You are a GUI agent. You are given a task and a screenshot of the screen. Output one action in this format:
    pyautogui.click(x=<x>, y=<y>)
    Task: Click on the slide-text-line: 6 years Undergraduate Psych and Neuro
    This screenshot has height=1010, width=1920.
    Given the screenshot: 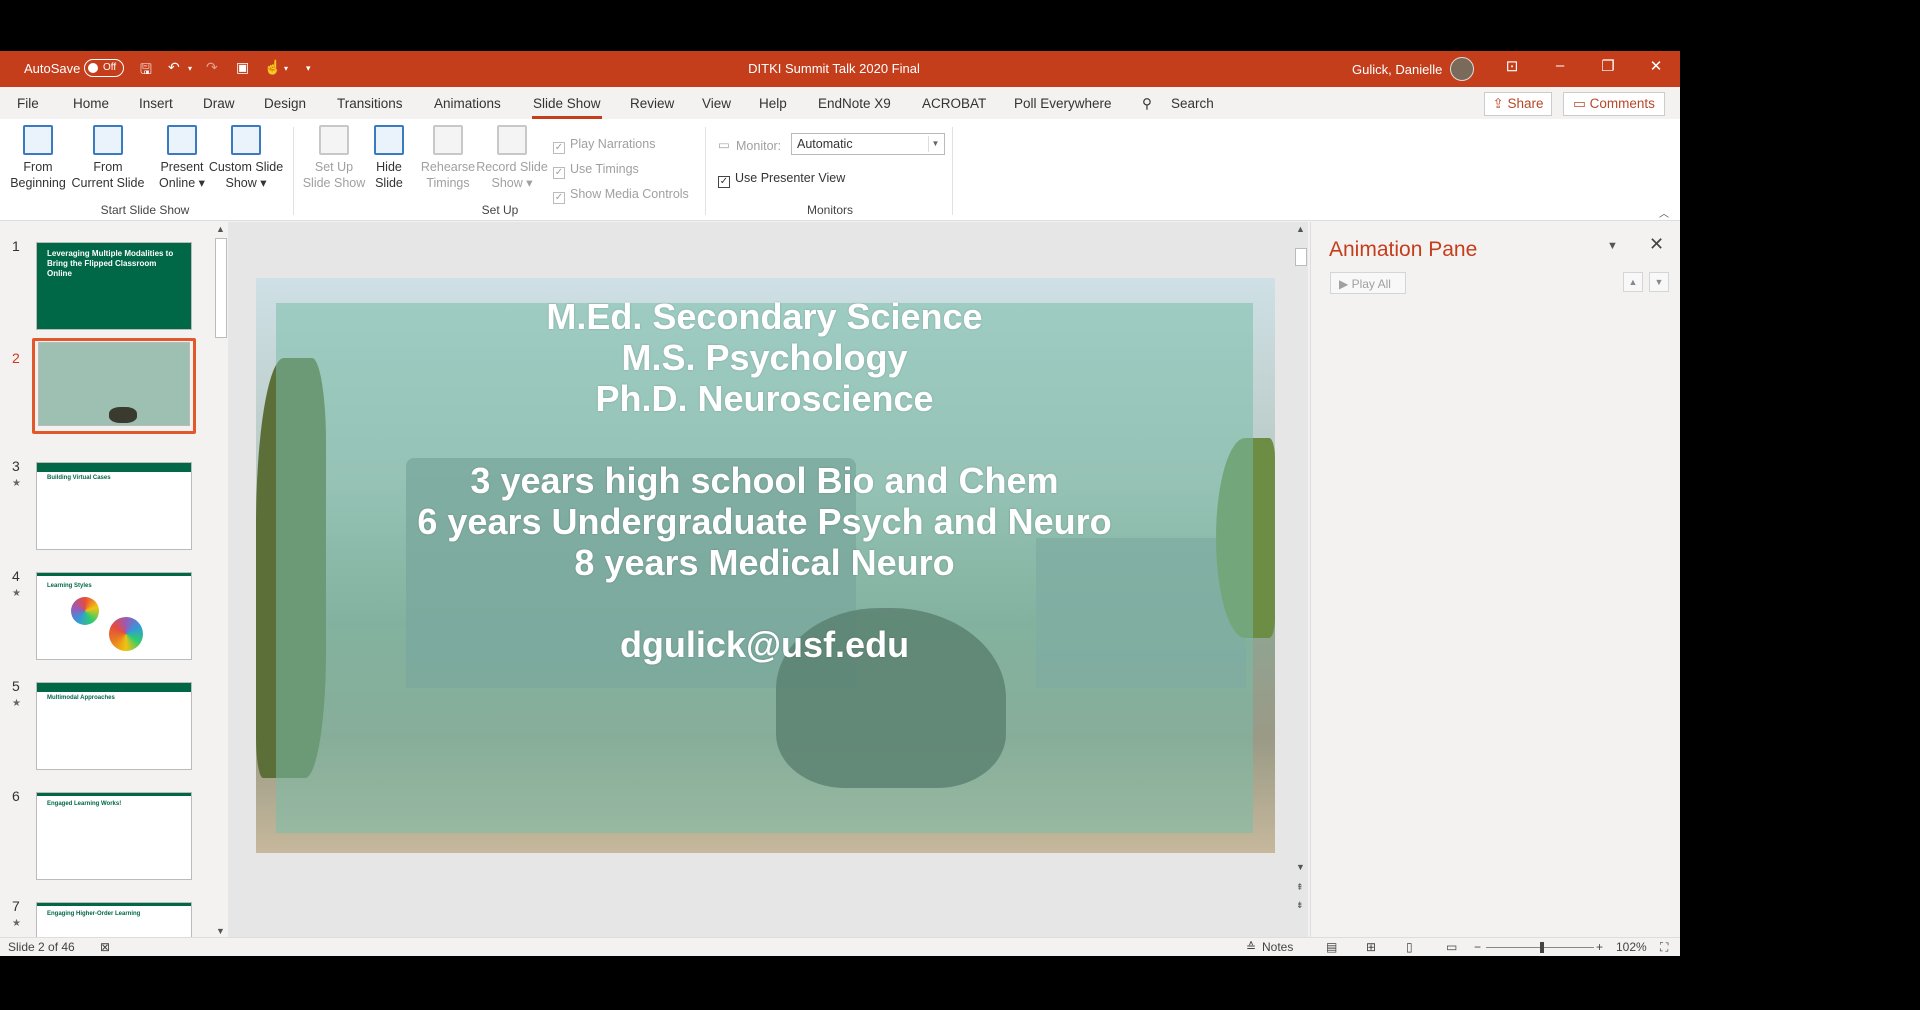 What is the action you would take?
    pyautogui.click(x=764, y=521)
    